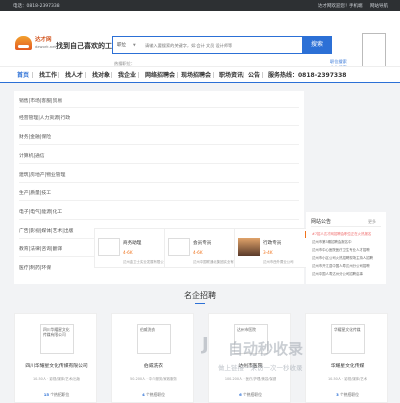 The height and width of the screenshot is (403, 400). Describe the element at coordinates (372, 222) in the screenshot. I see `notice-more-link: 更多` at that location.